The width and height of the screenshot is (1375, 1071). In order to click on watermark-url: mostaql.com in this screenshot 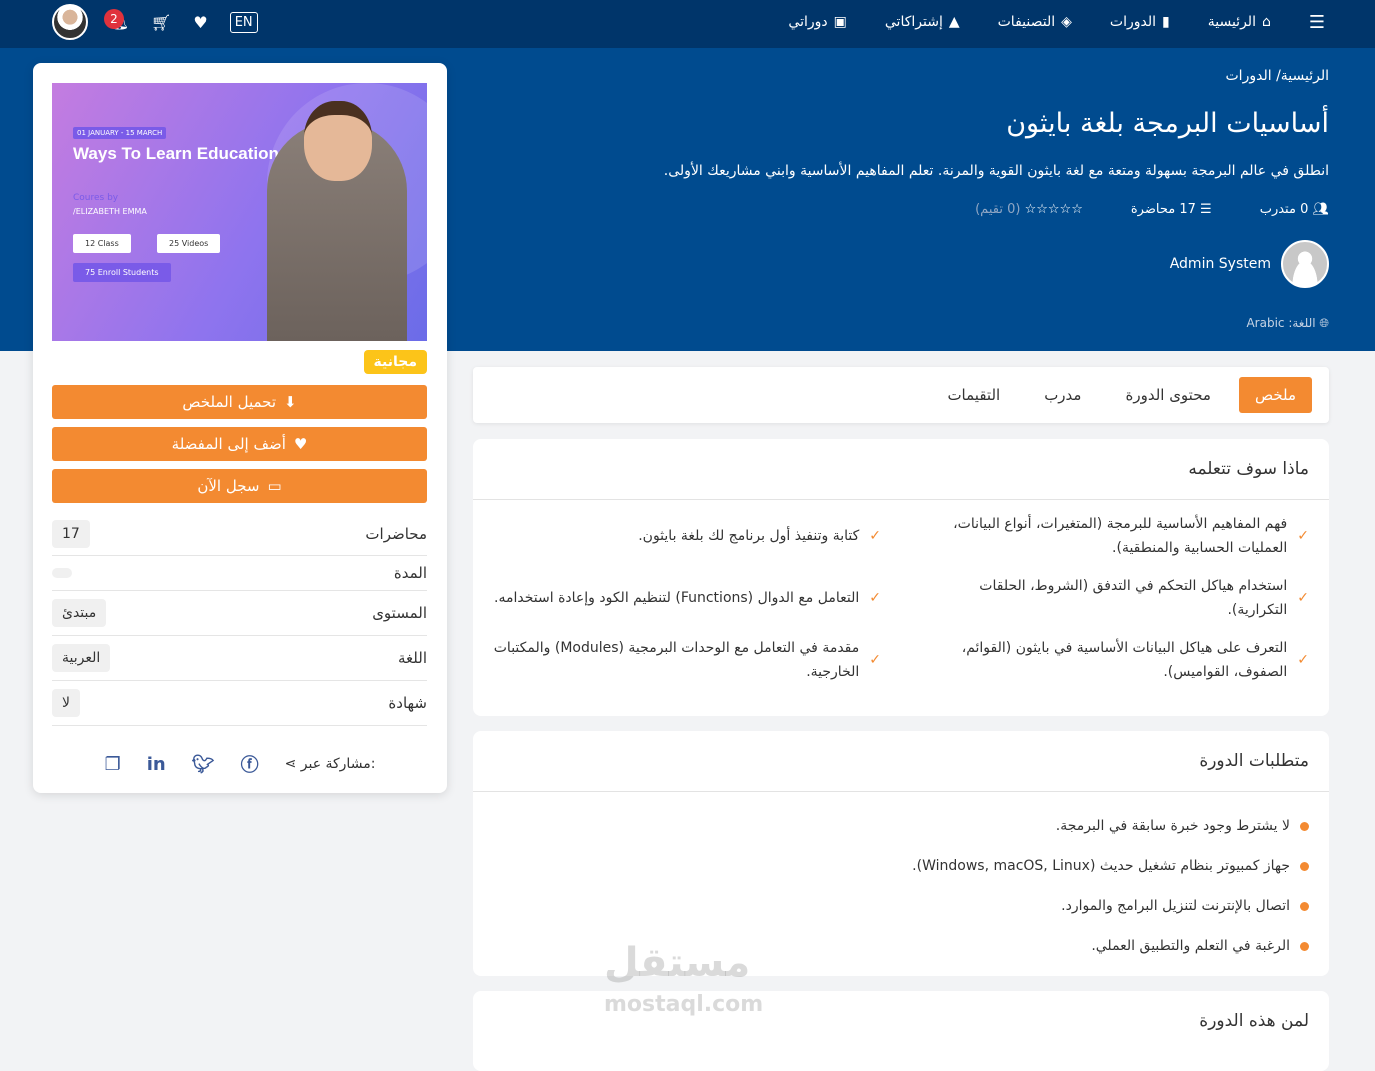, I will do `click(684, 1004)`.